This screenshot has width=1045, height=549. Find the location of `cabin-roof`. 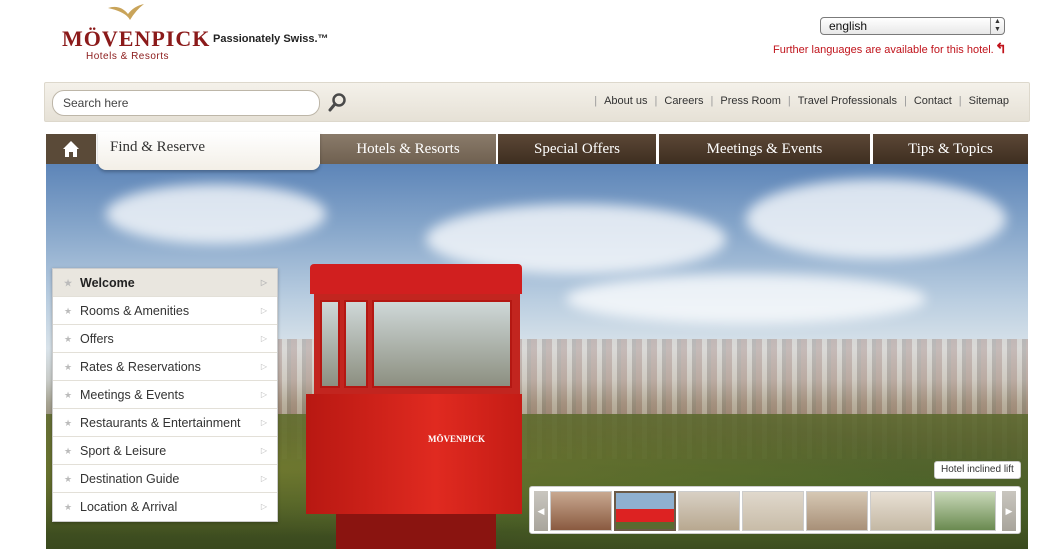

cabin-roof is located at coordinates (416, 279).